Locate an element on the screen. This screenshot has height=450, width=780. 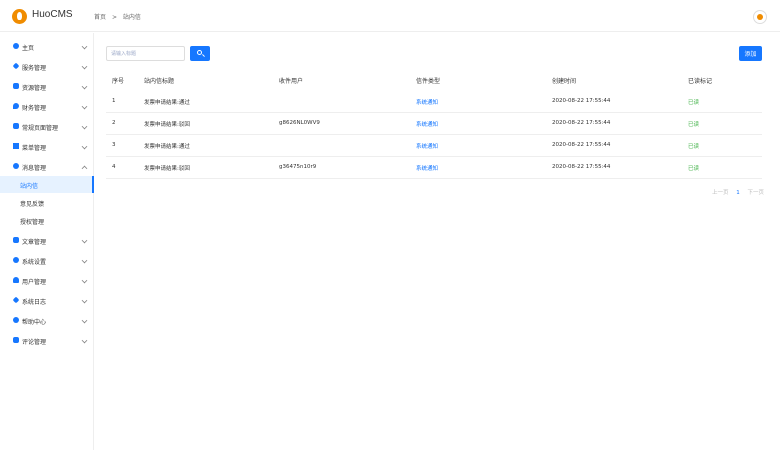
message-icon is located at coordinates (16, 166).